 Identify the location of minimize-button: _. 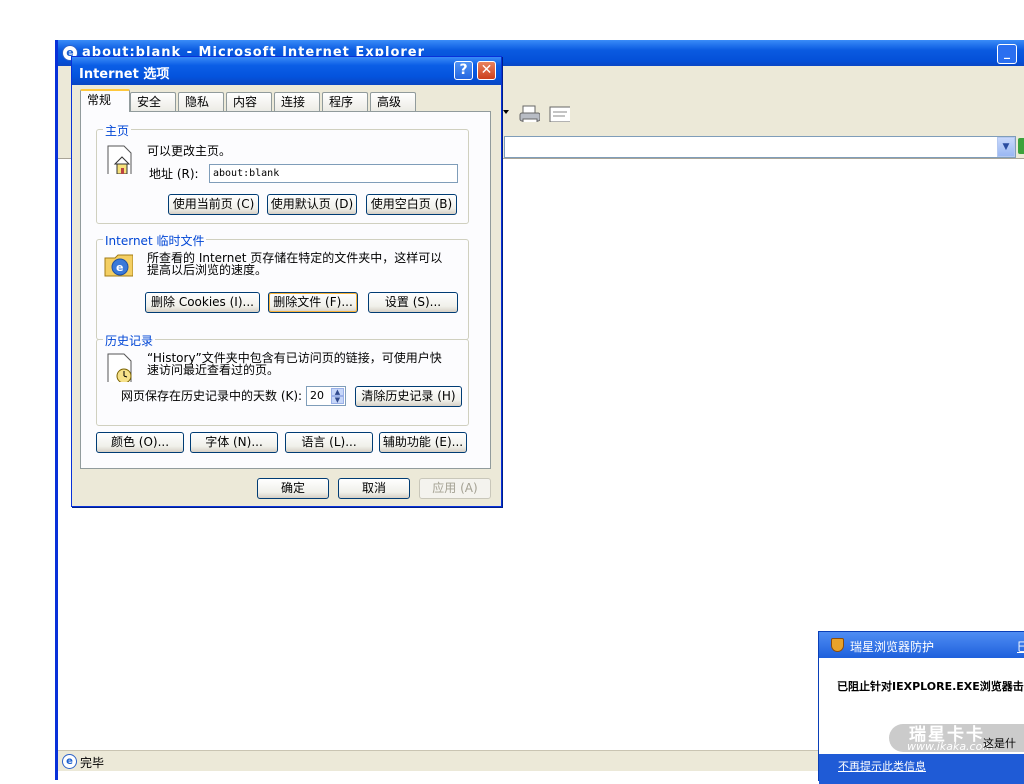
(1007, 54).